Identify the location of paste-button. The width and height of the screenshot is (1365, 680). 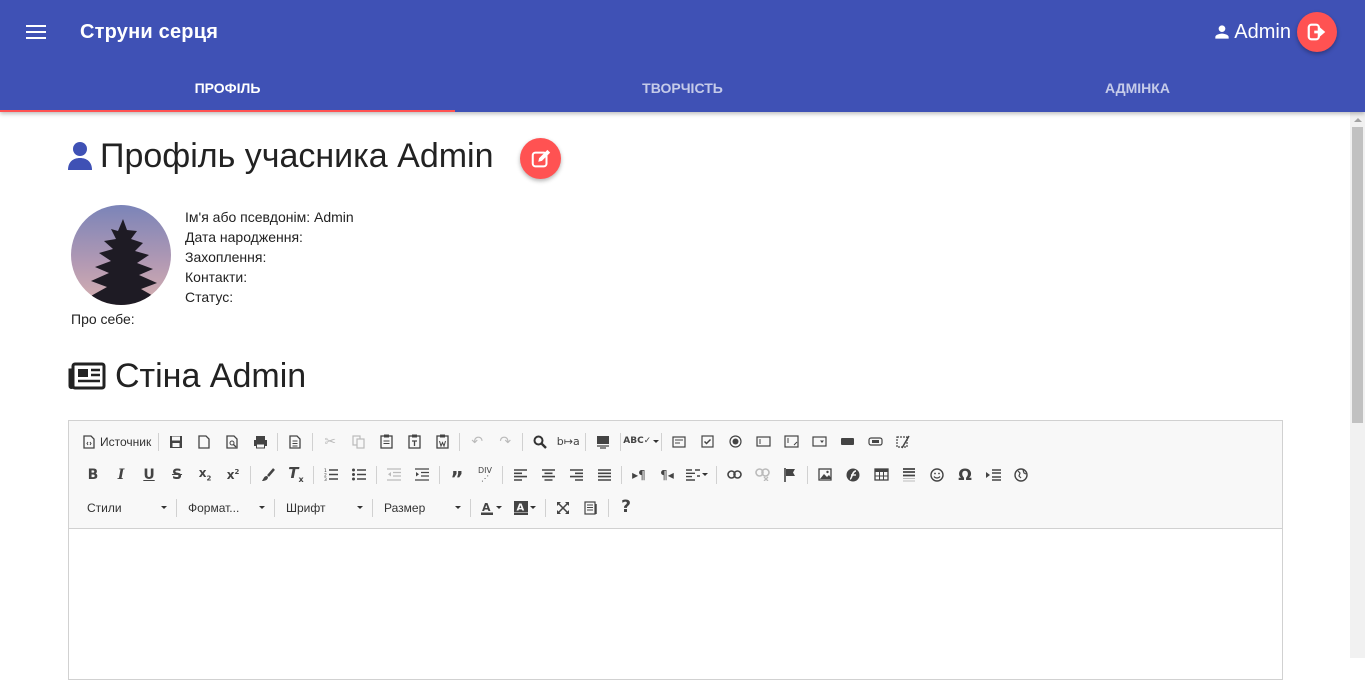
(386, 442).